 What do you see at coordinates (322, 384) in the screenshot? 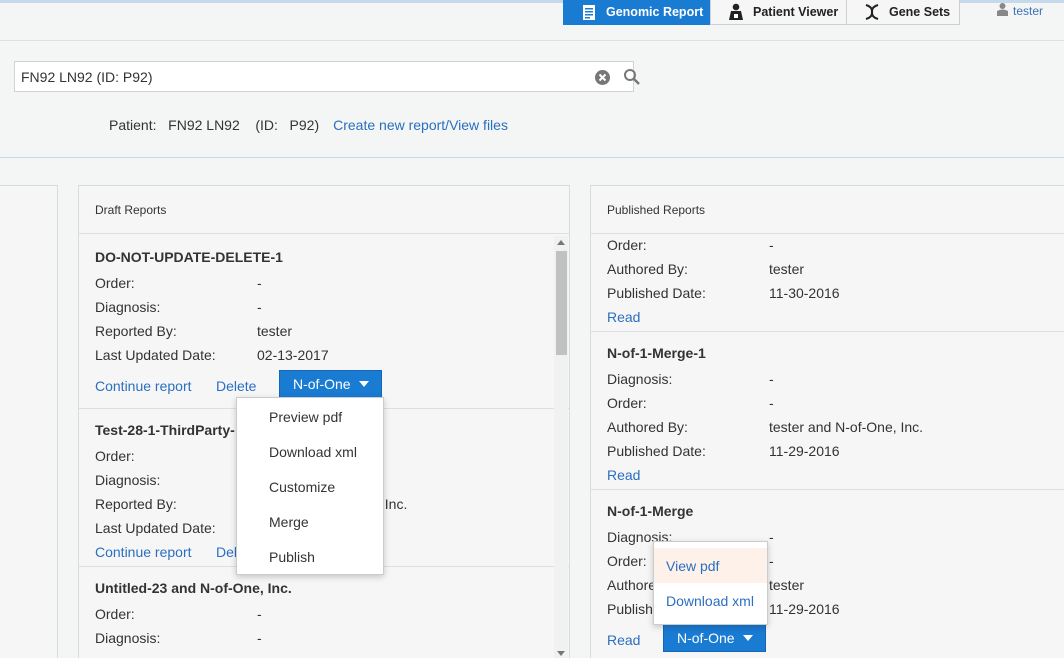
I see `n-of-one-label: N-of-One` at bounding box center [322, 384].